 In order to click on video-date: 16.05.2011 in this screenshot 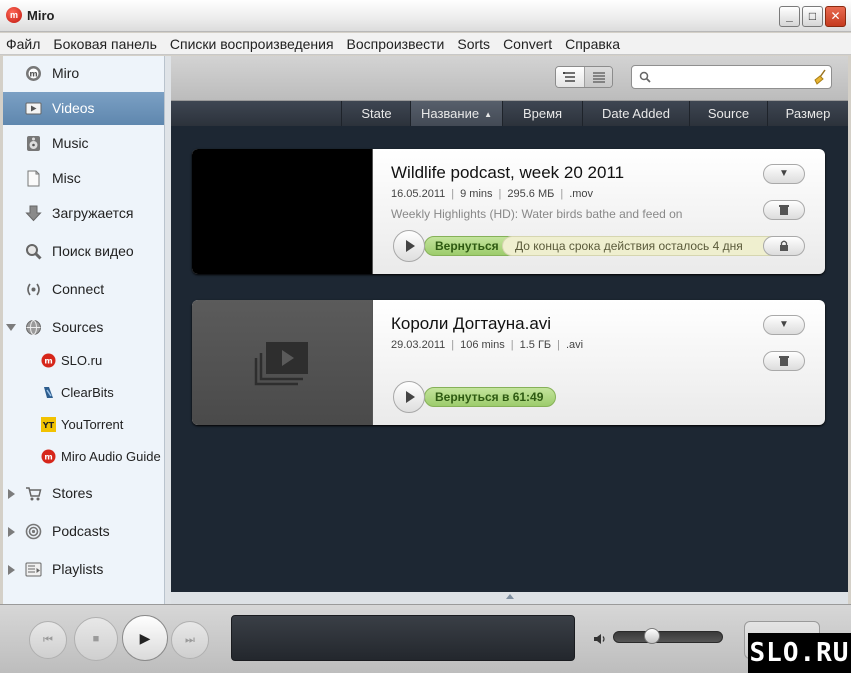, I will do `click(418, 194)`.